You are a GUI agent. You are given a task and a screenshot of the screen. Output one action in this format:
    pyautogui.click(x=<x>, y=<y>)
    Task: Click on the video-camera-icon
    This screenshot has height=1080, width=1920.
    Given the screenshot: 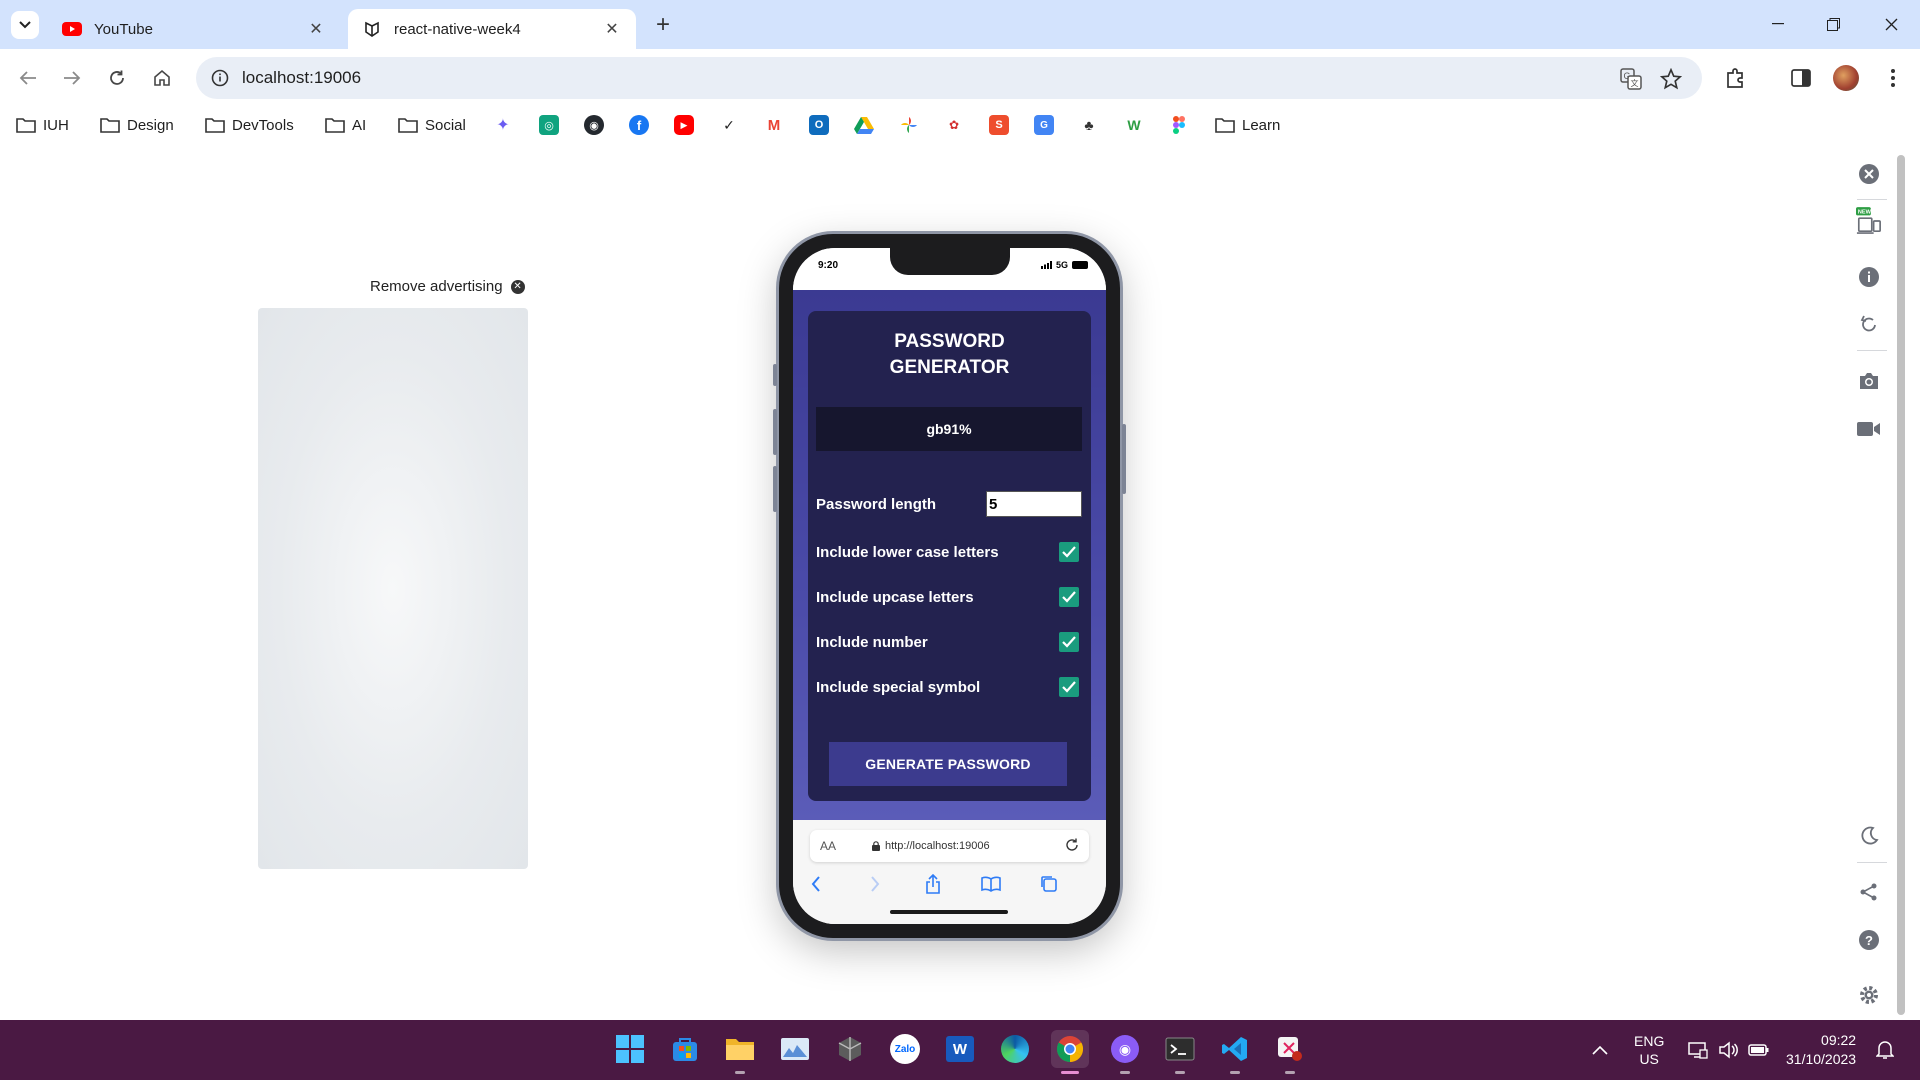 What is the action you would take?
    pyautogui.click(x=1869, y=429)
    